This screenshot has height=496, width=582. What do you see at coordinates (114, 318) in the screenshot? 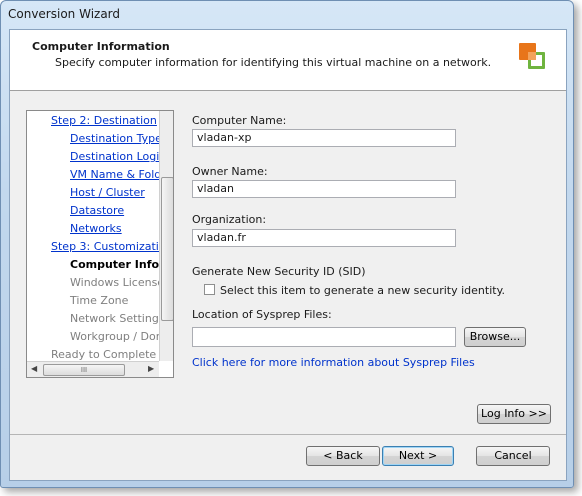
I see `nav-network-settings: Network Settings` at bounding box center [114, 318].